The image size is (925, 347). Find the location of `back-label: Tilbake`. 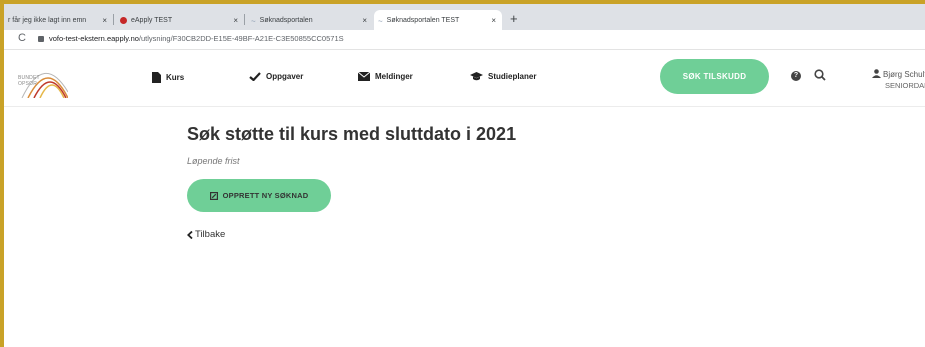

back-label: Tilbake is located at coordinates (210, 234).